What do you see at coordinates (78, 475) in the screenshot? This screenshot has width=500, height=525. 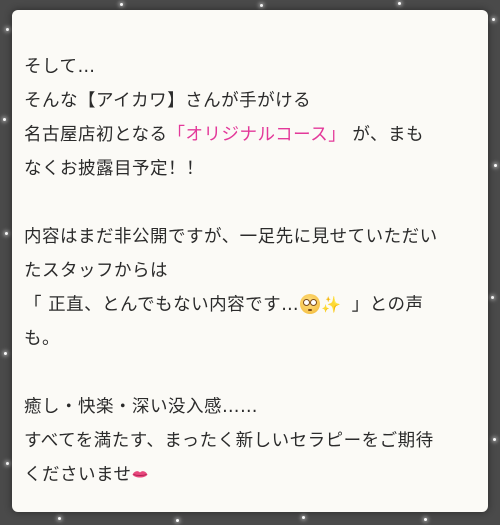 I see `post-text: くださいませ` at bounding box center [78, 475].